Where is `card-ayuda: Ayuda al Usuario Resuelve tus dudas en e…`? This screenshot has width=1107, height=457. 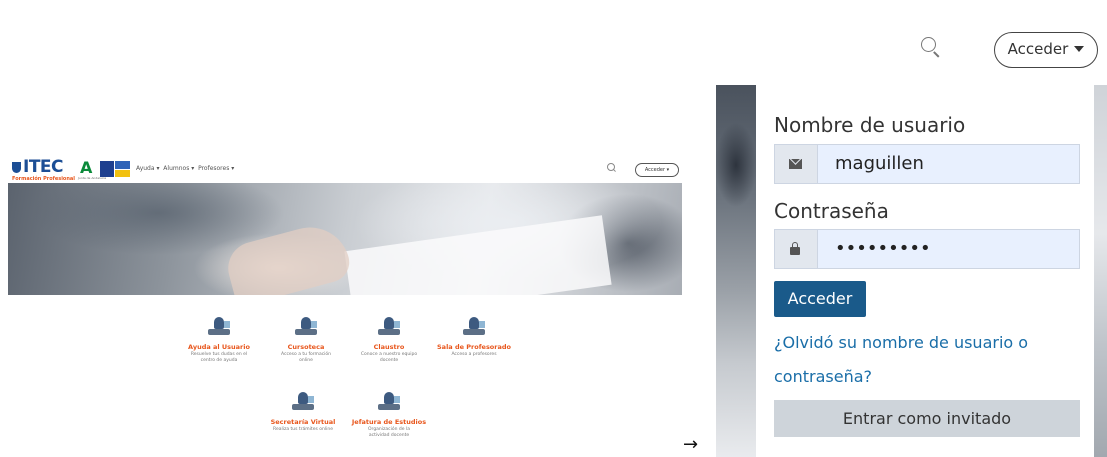
card-ayuda: Ayuda al Usuario Resuelve tus dudas en e… is located at coordinates (219, 339).